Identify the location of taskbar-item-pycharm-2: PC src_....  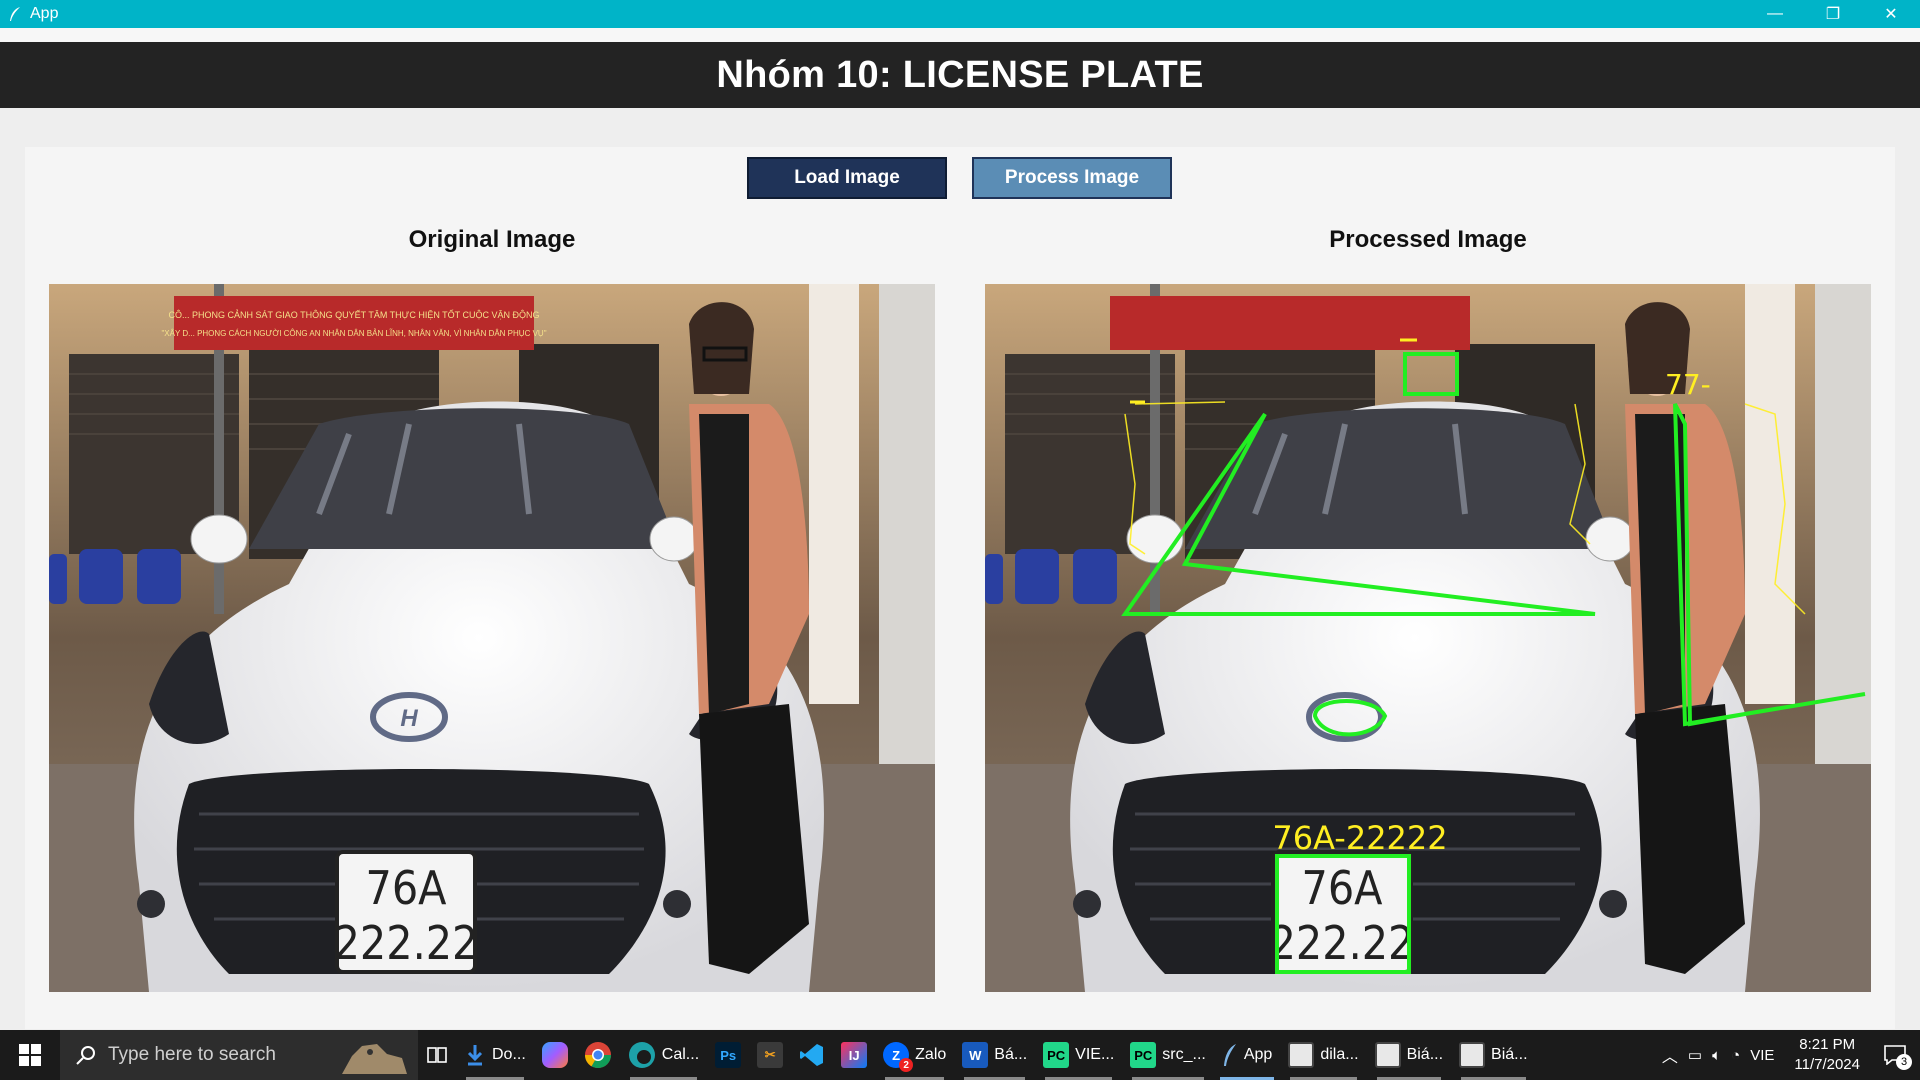
(1168, 1055).